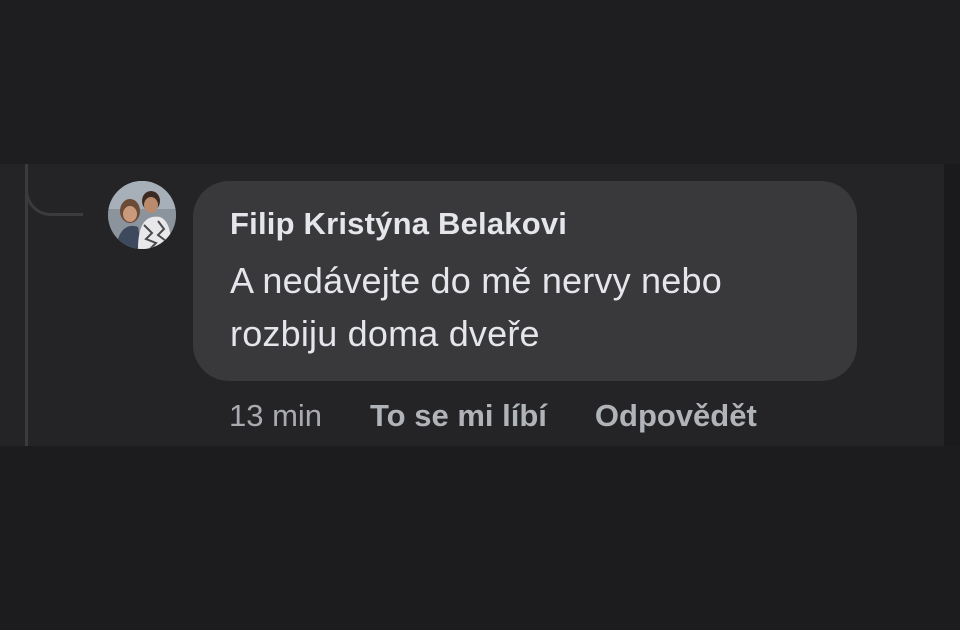 Image resolution: width=960 pixels, height=630 pixels. I want to click on comment-actions: 13 min To se mi líbí Odpovědět, so click(493, 416).